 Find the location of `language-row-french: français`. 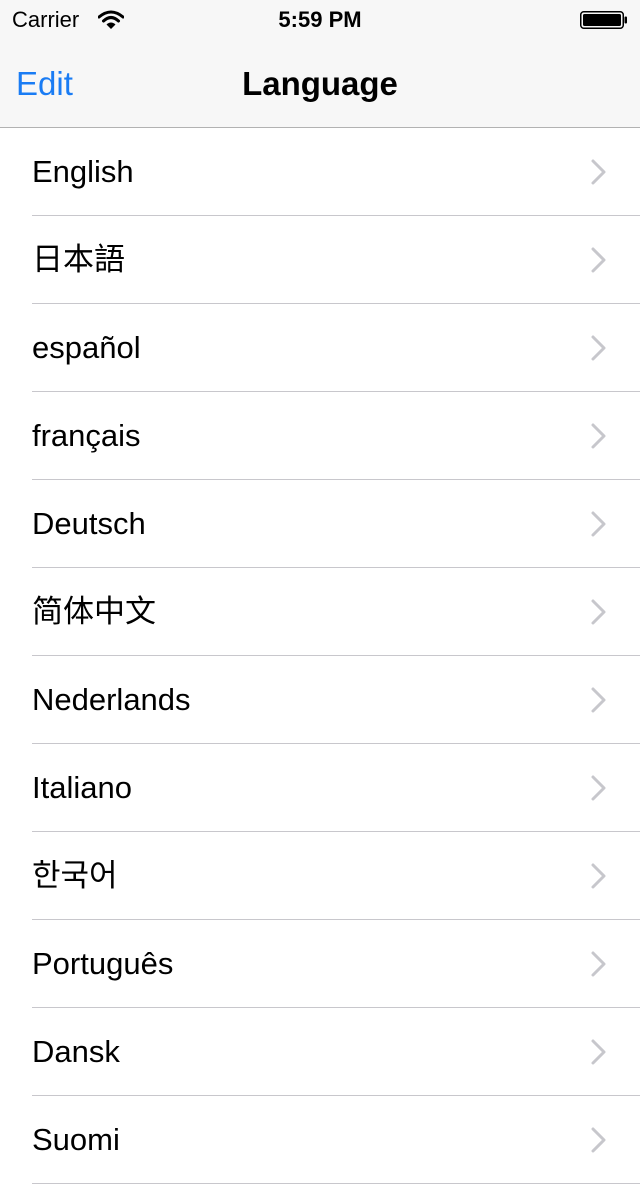

language-row-french: français is located at coordinates (320, 436).